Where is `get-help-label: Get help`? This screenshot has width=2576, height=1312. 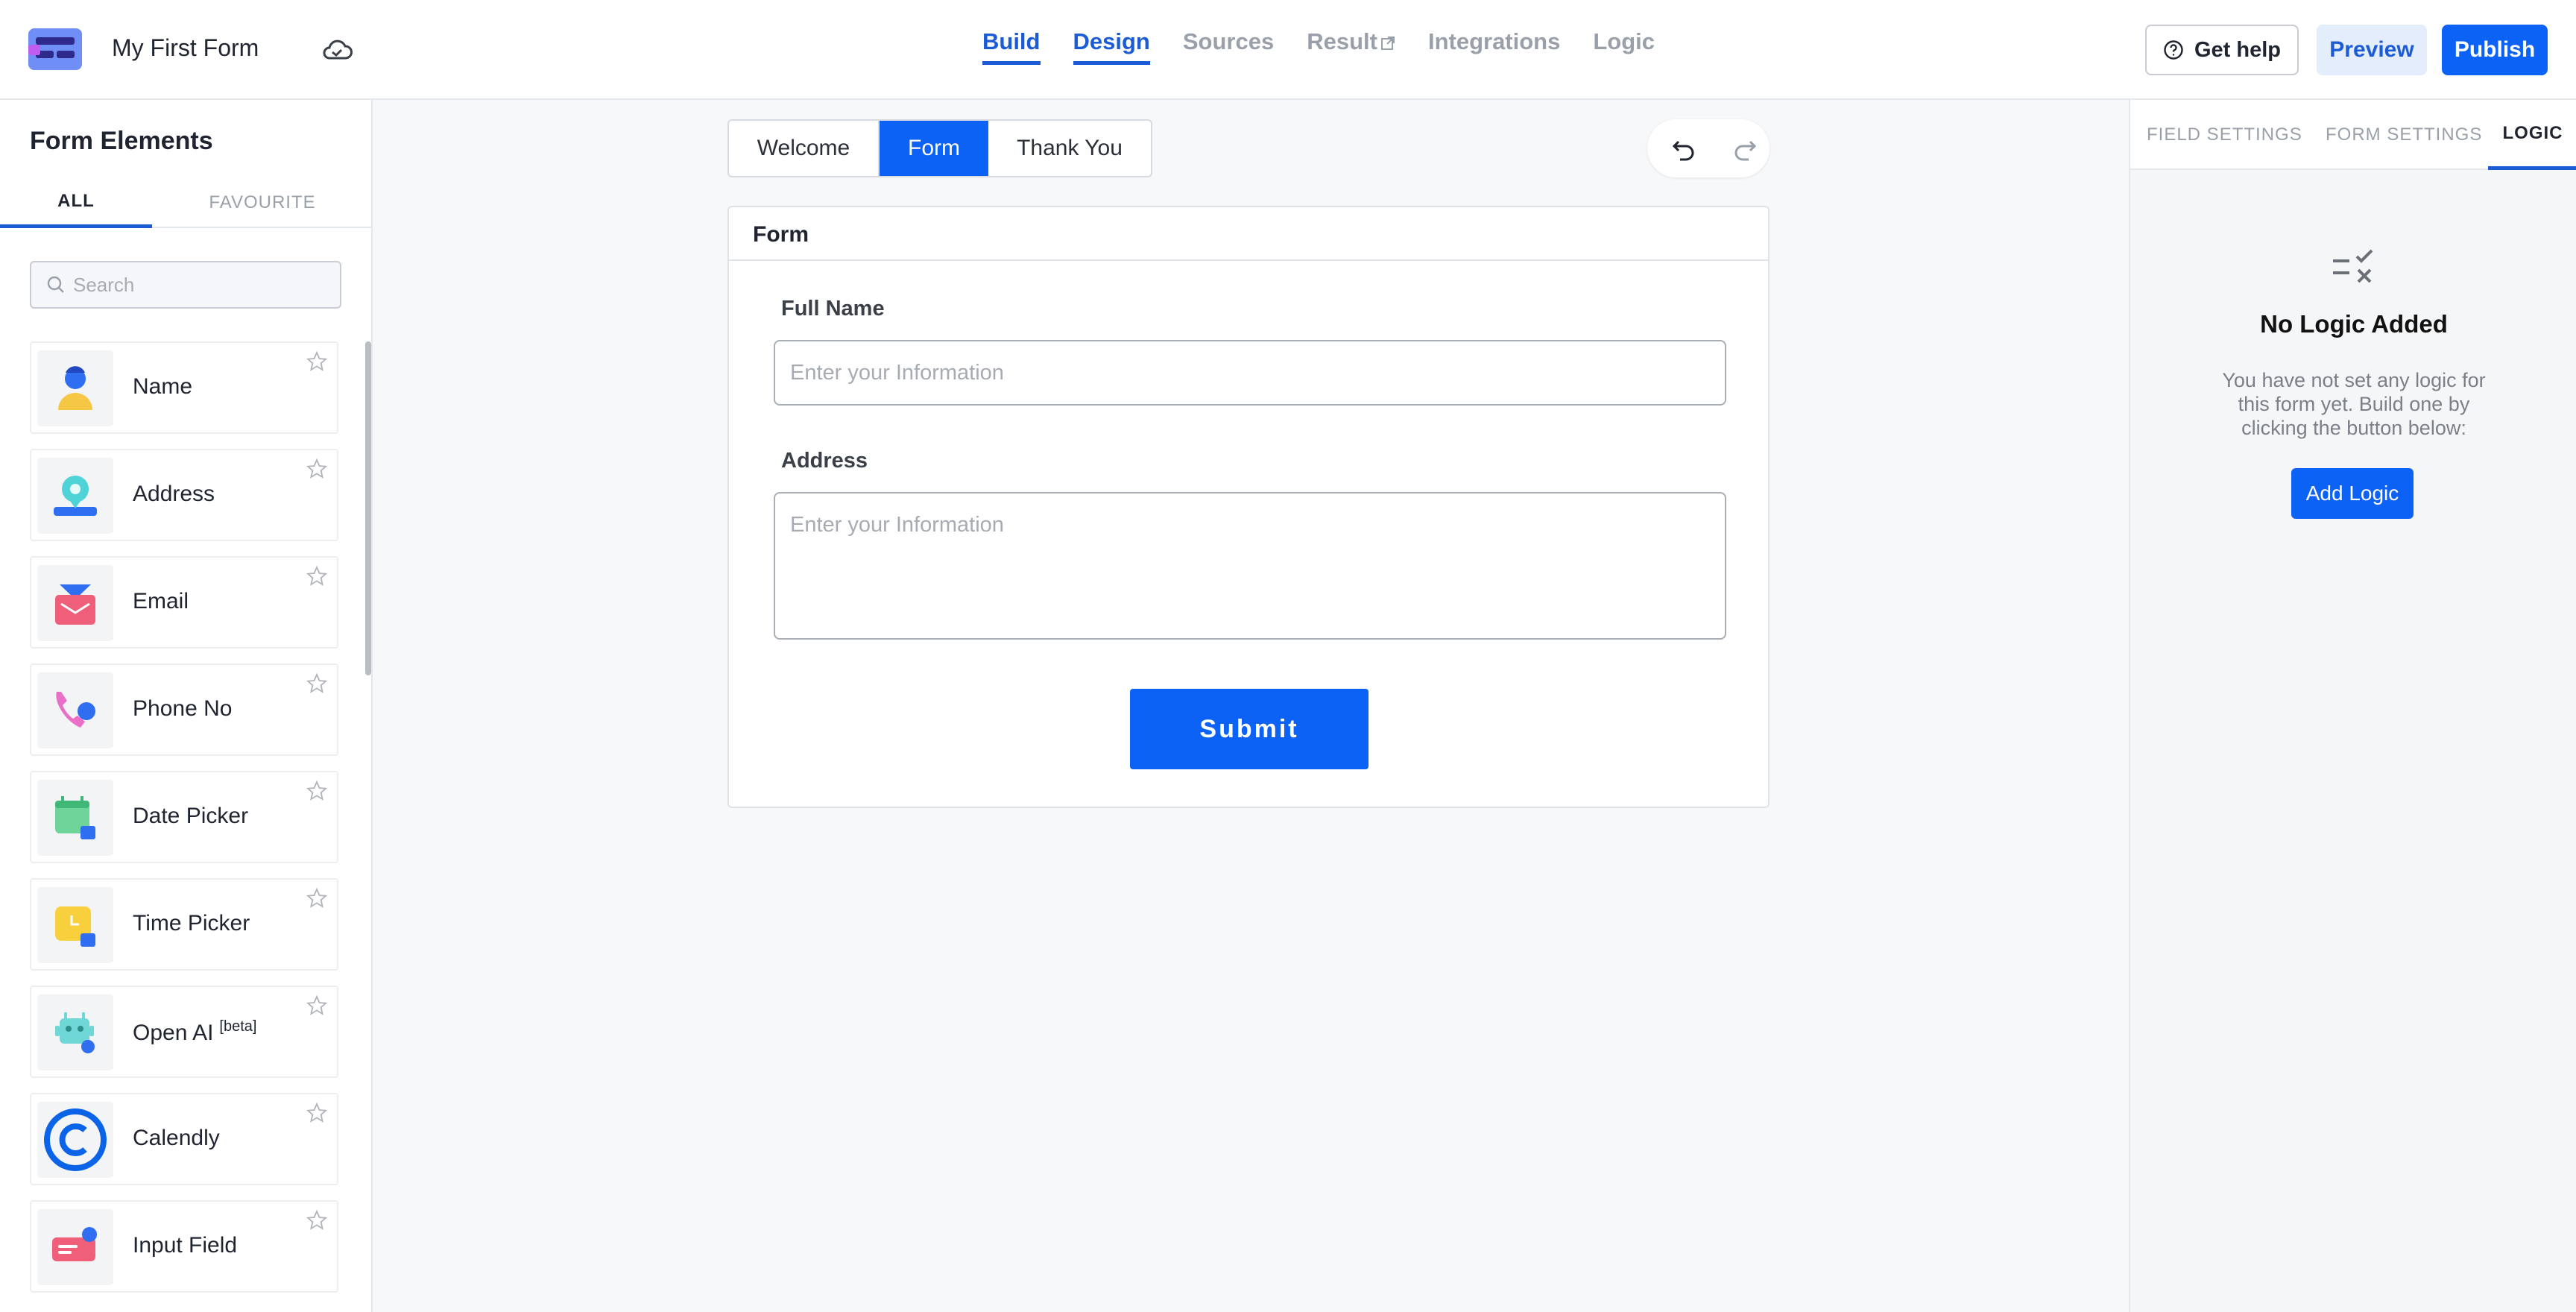 get-help-label: Get help is located at coordinates (2237, 50).